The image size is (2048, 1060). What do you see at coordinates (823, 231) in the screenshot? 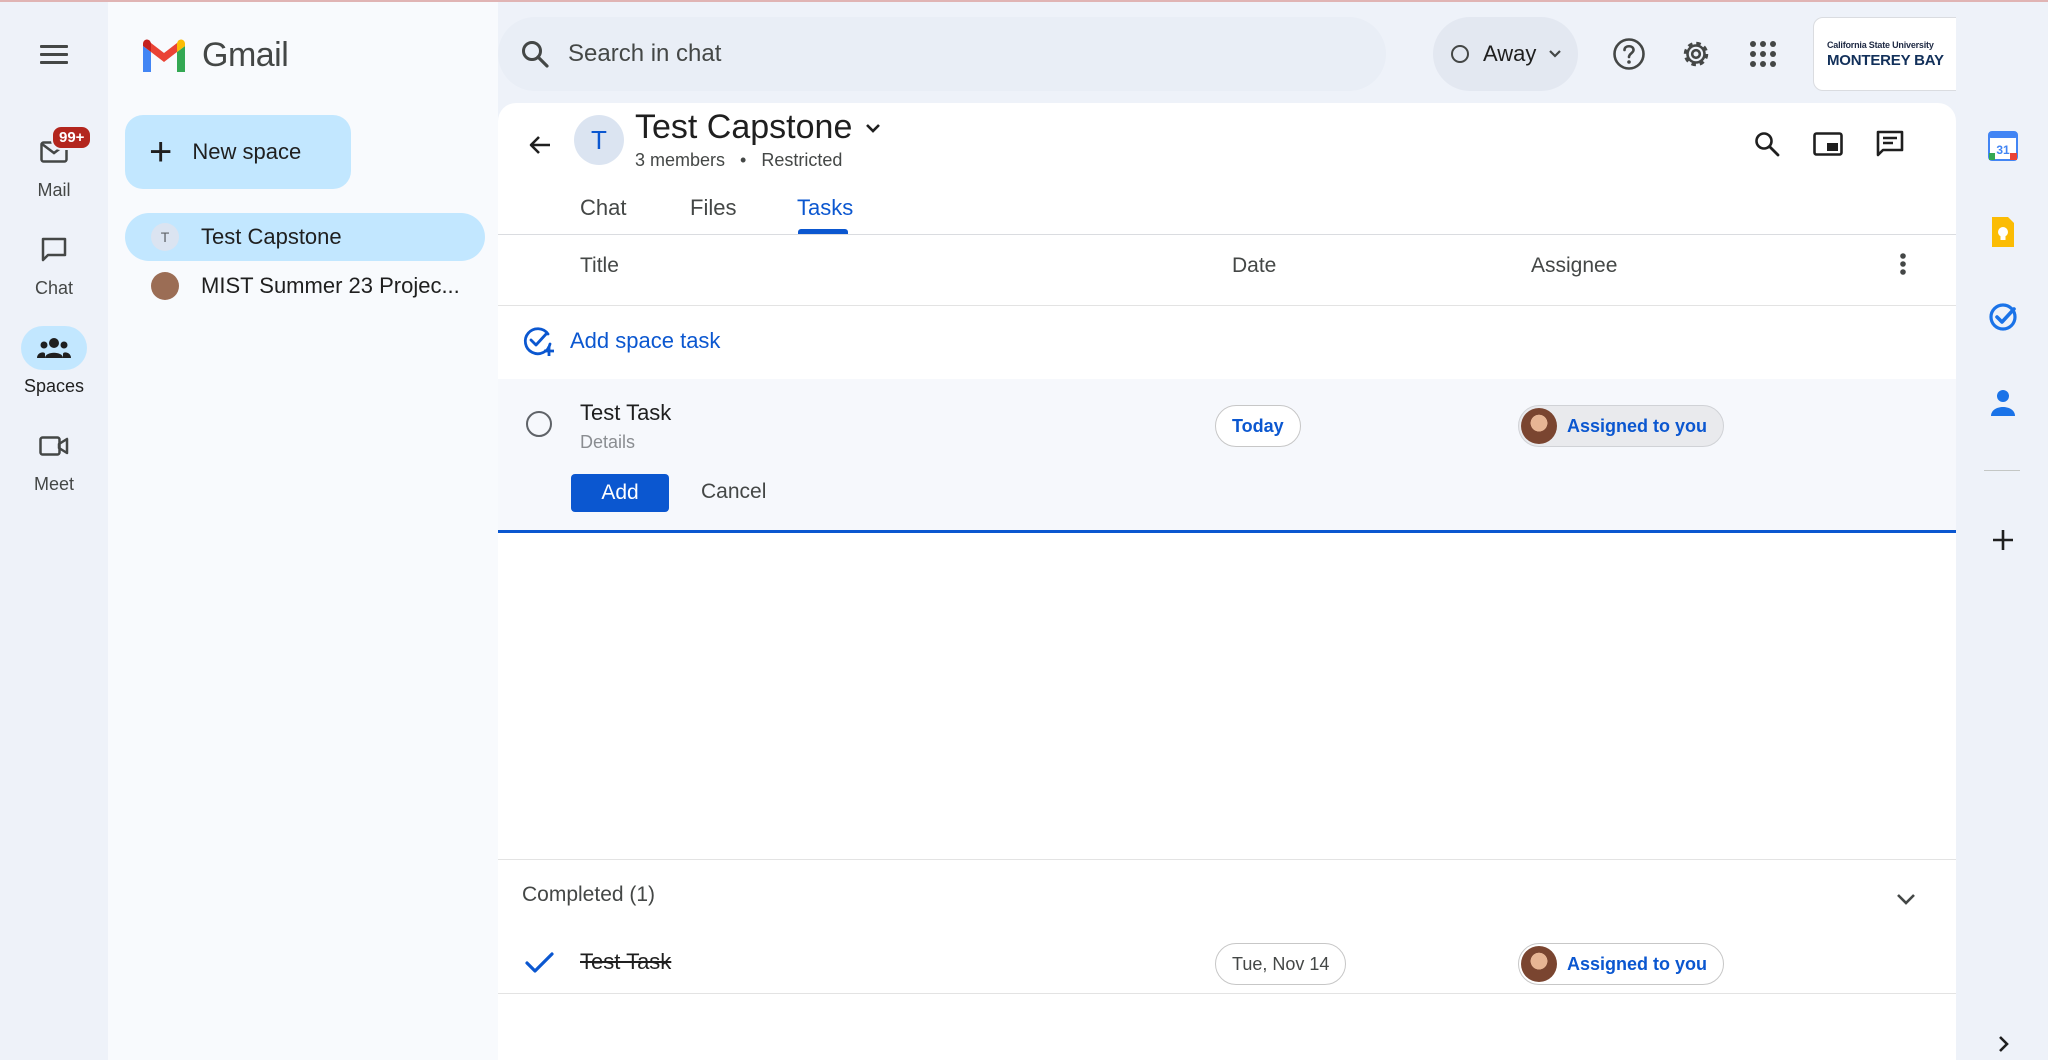
I see `active-tab-indicator` at bounding box center [823, 231].